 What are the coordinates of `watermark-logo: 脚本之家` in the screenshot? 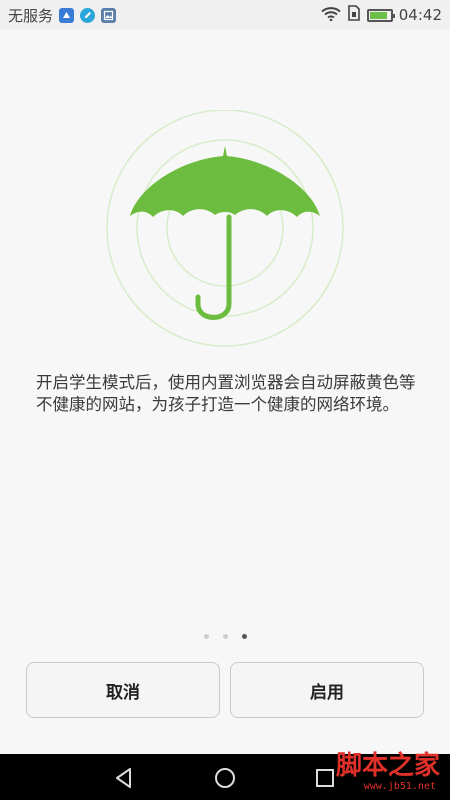 It's located at (387, 766).